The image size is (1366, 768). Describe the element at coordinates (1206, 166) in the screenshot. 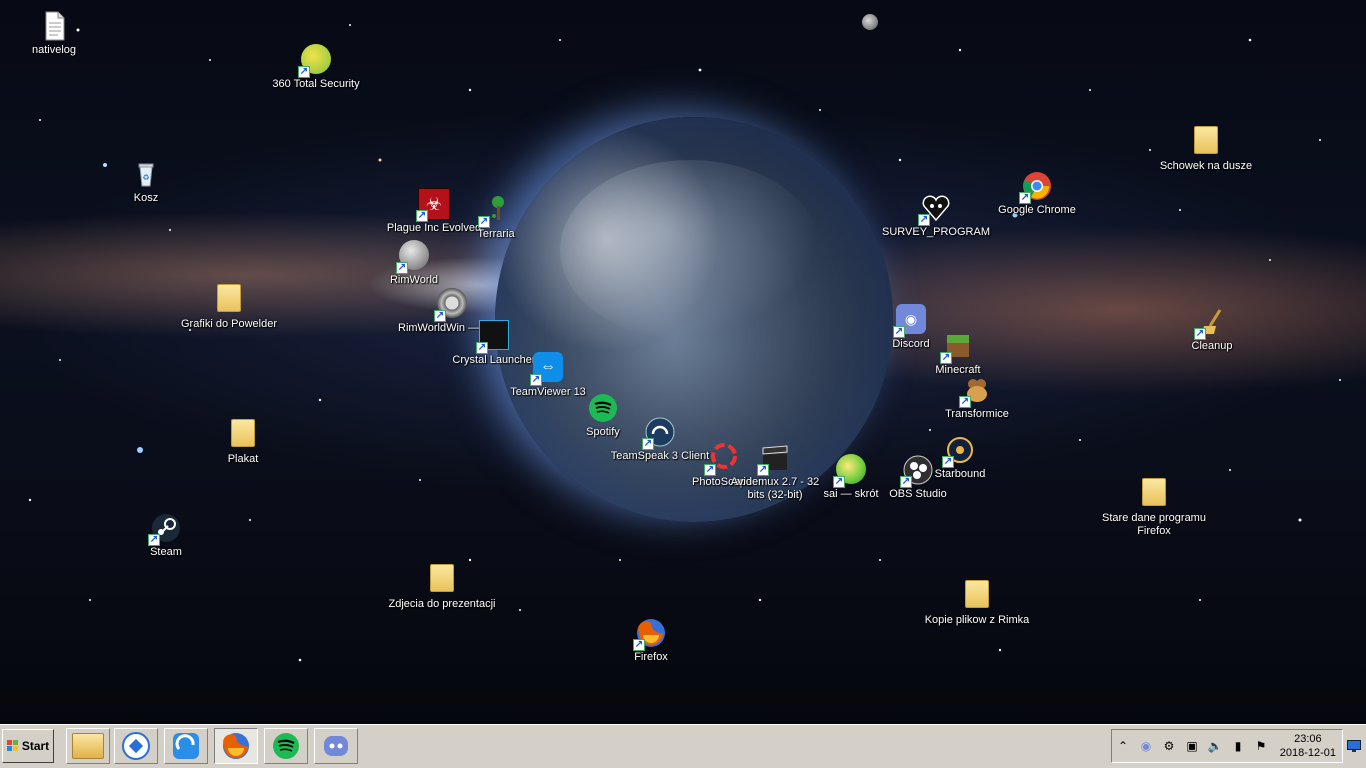

I see `icon-label: Schowek na dusze` at that location.